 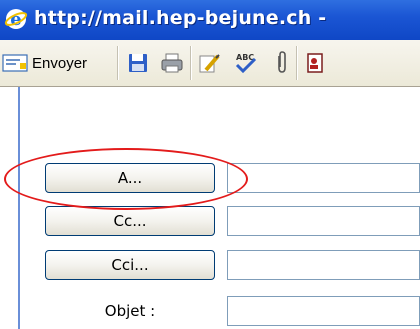 What do you see at coordinates (130, 311) in the screenshot?
I see `subject-label: Objet :` at bounding box center [130, 311].